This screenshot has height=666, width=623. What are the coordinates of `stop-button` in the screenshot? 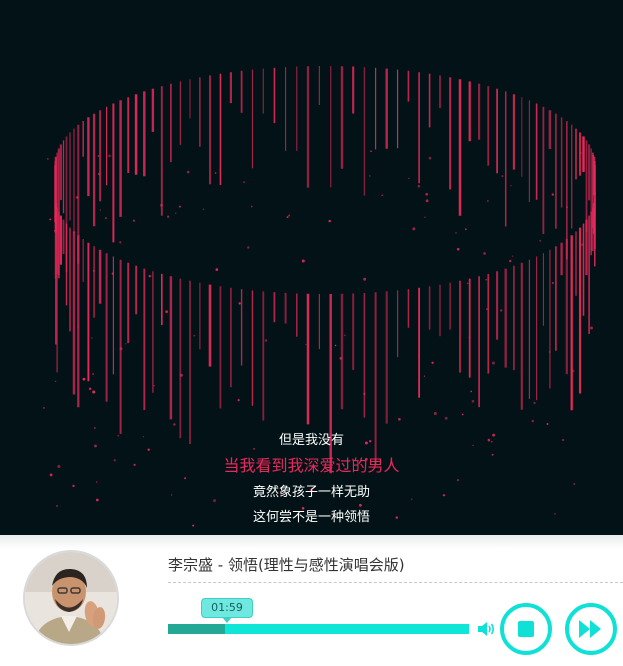 It's located at (526, 629).